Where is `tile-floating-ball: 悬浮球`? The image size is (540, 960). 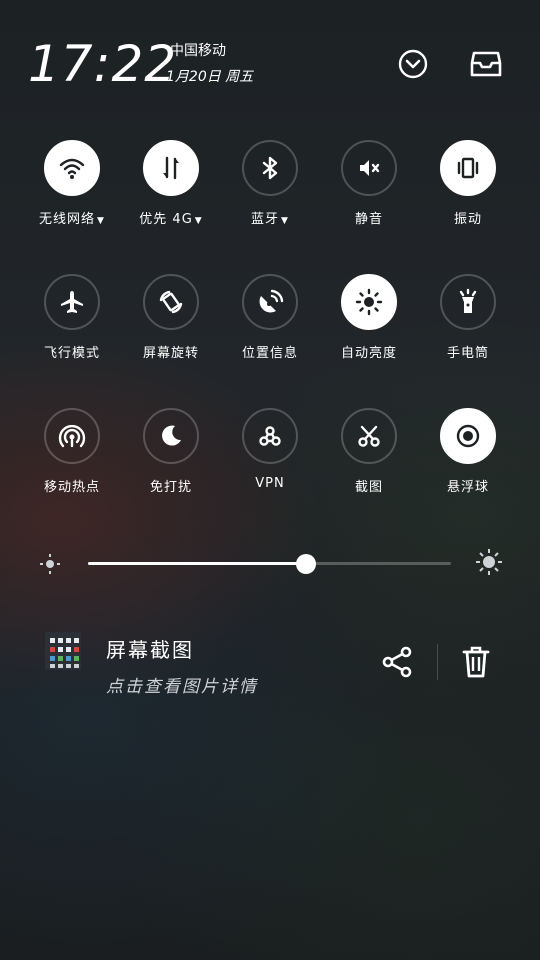 tile-floating-ball: 悬浮球 is located at coordinates (468, 451).